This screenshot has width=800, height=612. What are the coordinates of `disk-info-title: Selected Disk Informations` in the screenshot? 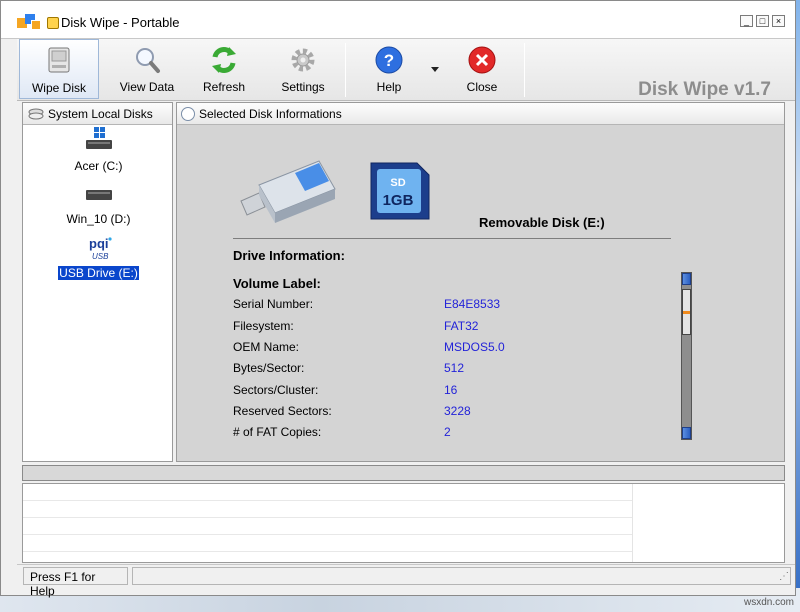 It's located at (270, 114).